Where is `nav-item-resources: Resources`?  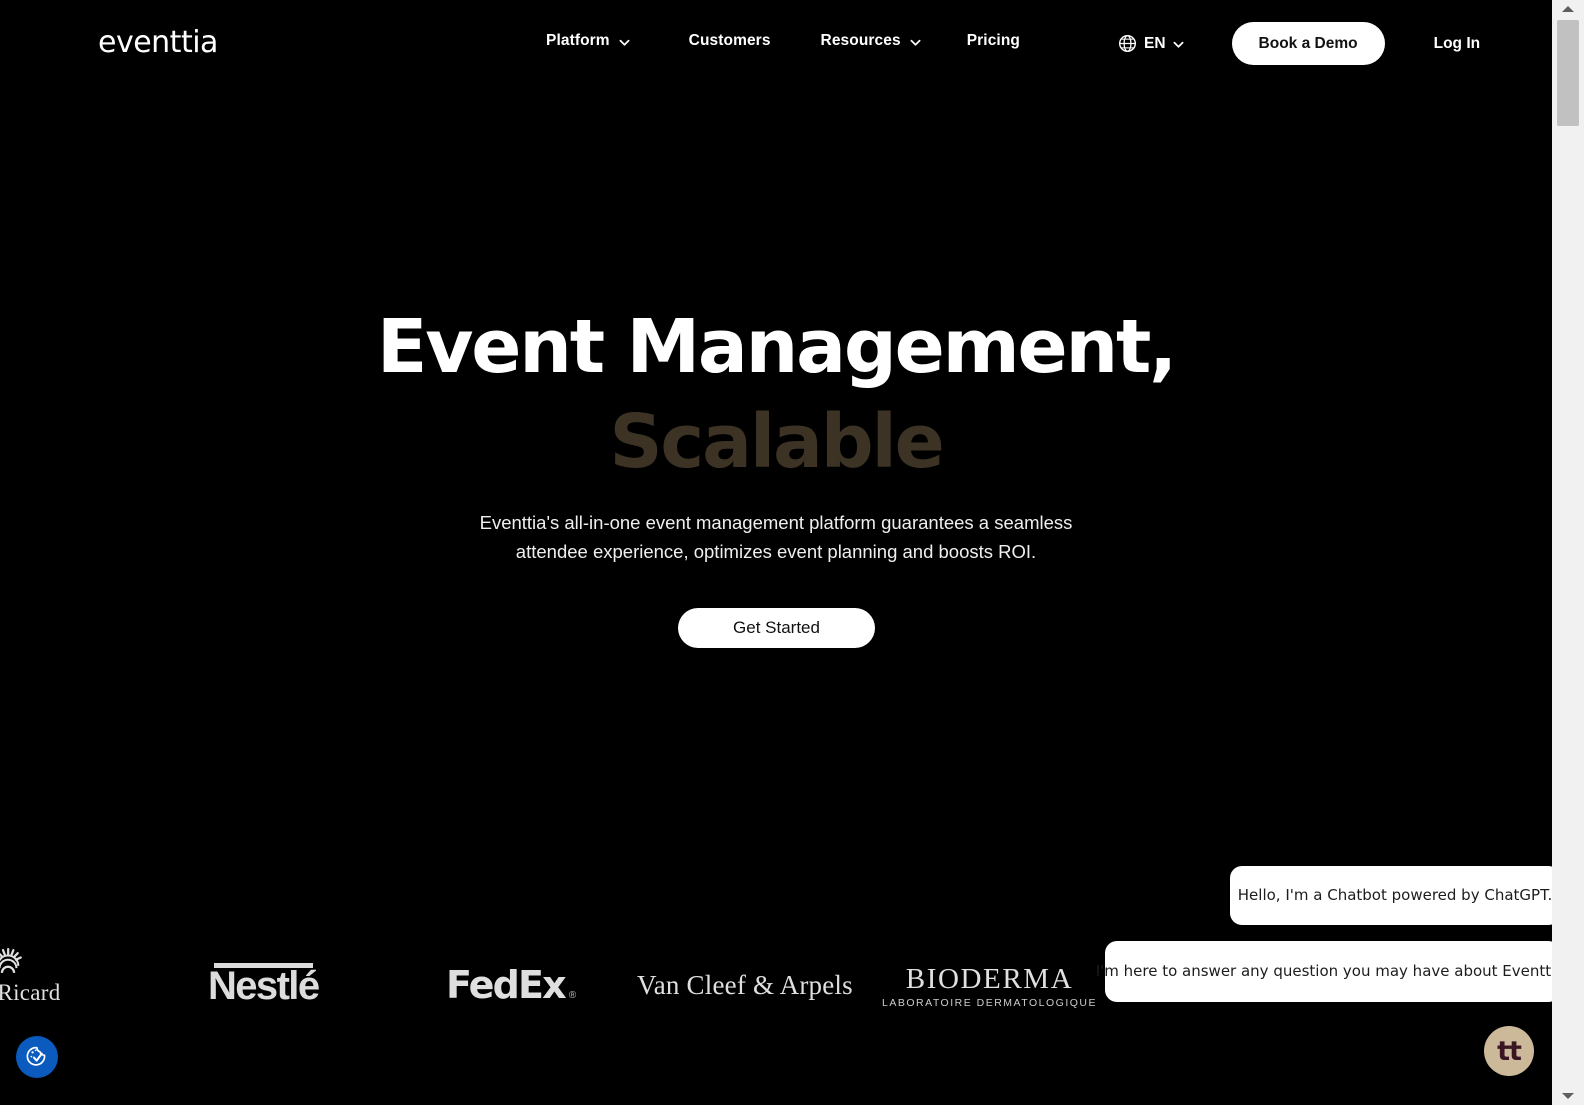
nav-item-resources: Resources is located at coordinates (871, 41).